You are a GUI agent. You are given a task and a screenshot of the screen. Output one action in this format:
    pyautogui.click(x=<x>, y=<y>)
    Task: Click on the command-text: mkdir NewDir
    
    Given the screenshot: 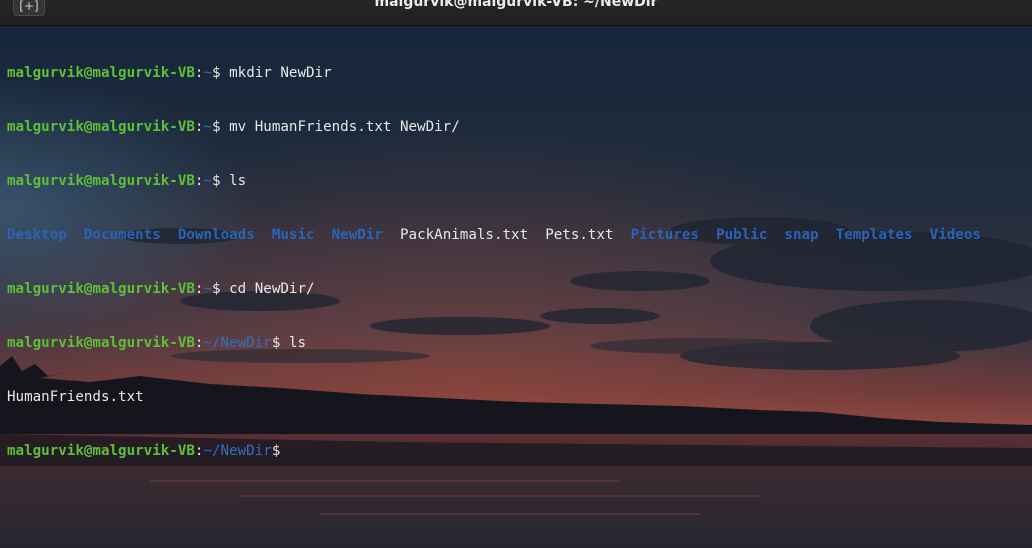 What is the action you would take?
    pyautogui.click(x=280, y=73)
    